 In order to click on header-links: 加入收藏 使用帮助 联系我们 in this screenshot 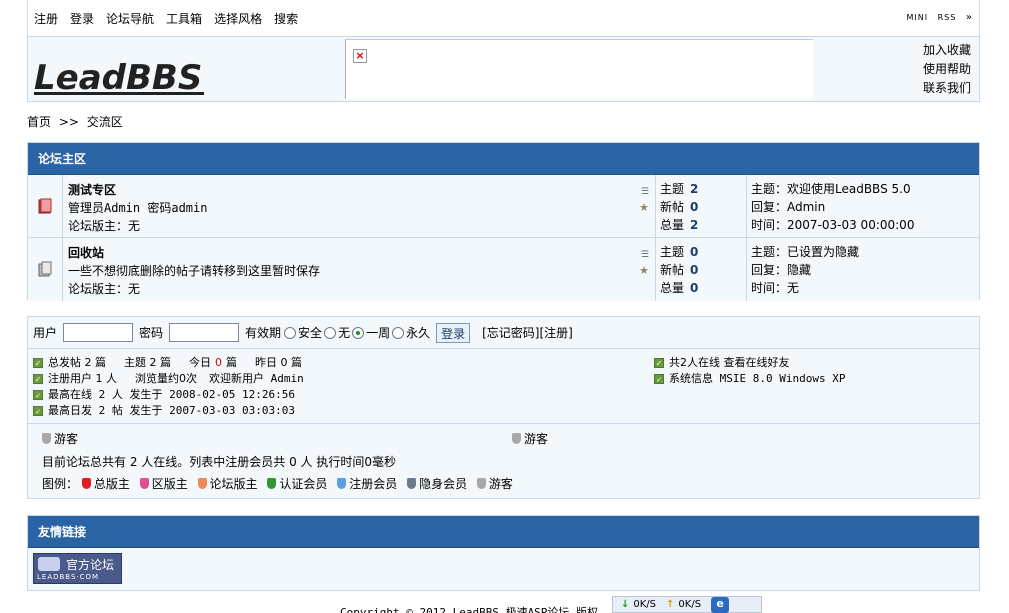, I will do `click(947, 69)`.